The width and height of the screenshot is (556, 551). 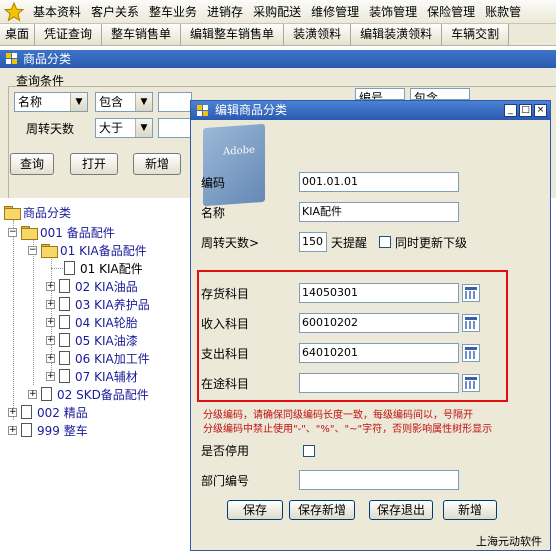 I want to click on tree-node-kia-care: + 03 KIA养护品, so click(x=98, y=304).